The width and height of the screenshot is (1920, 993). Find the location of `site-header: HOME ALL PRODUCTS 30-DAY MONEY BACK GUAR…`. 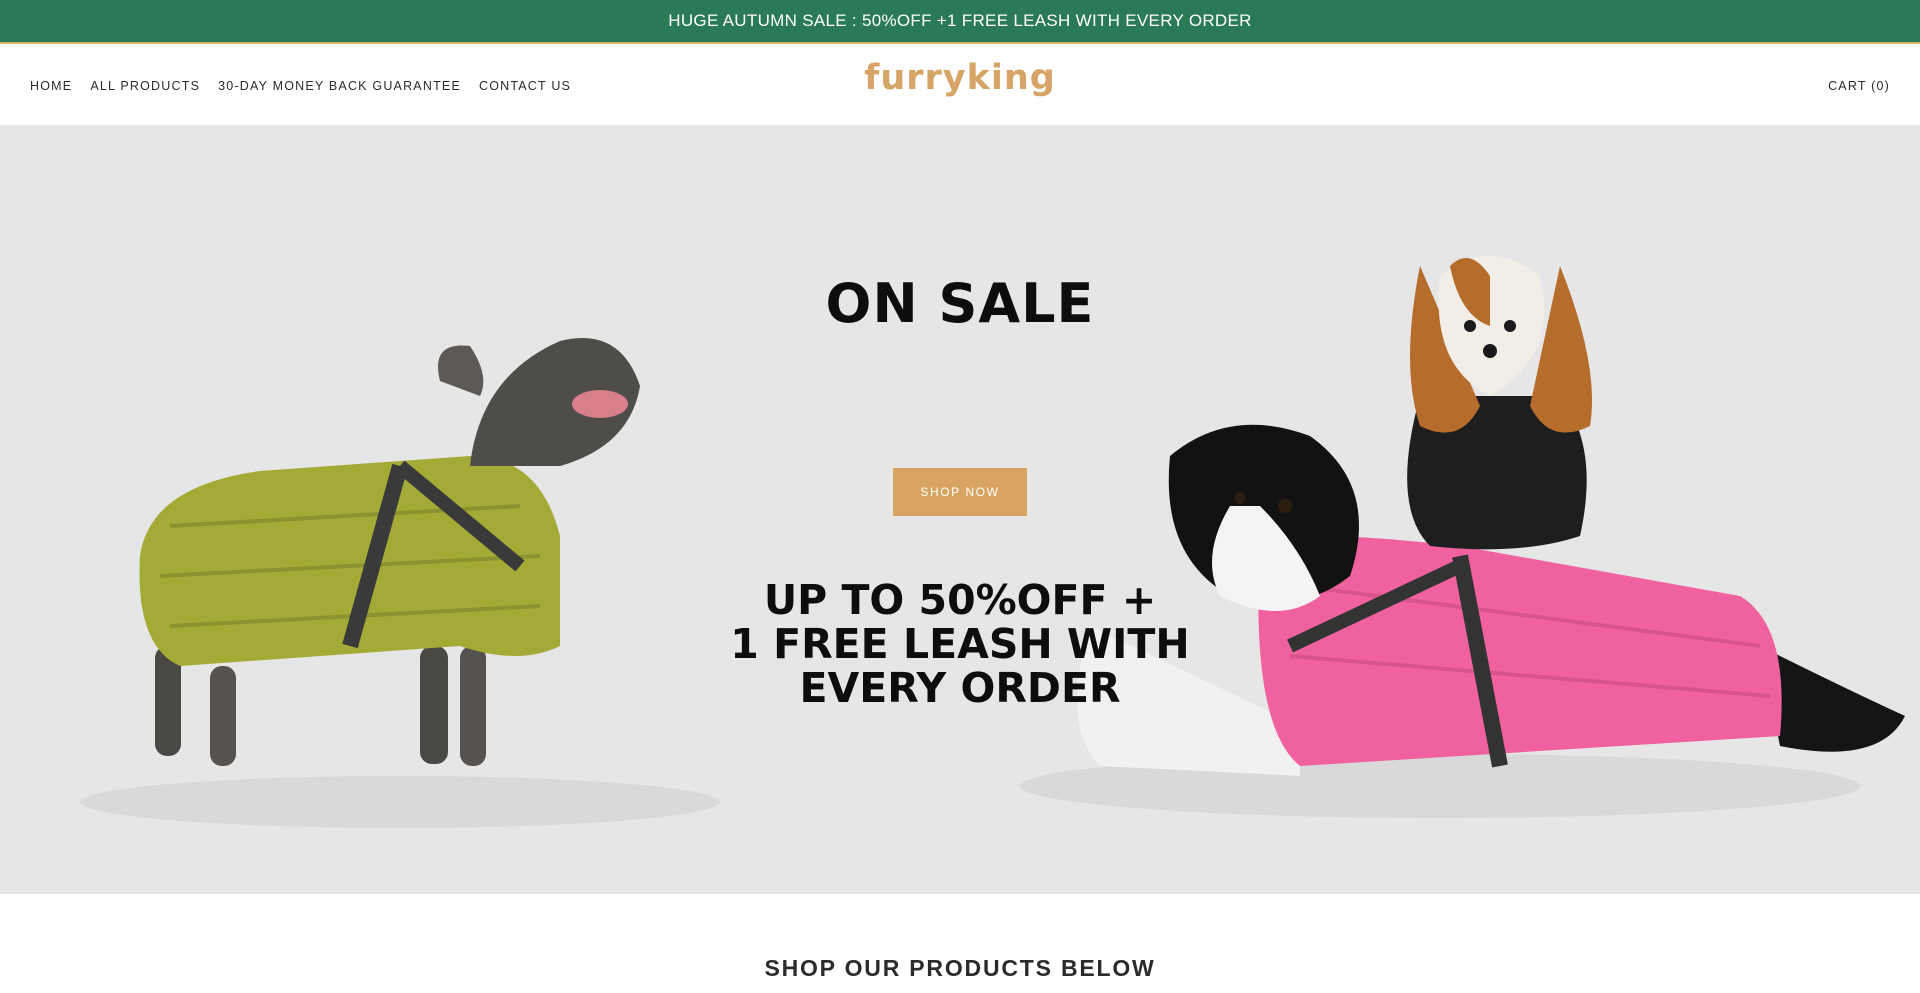

site-header: HOME ALL PRODUCTS 30-DAY MONEY BACK GUAR… is located at coordinates (960, 86).